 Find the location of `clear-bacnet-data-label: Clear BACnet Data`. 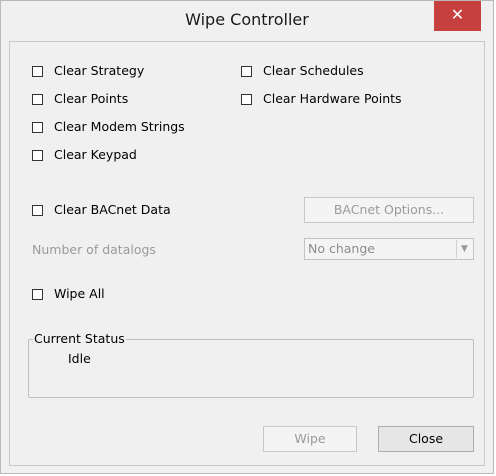

clear-bacnet-data-label: Clear BACnet Data is located at coordinates (112, 209).